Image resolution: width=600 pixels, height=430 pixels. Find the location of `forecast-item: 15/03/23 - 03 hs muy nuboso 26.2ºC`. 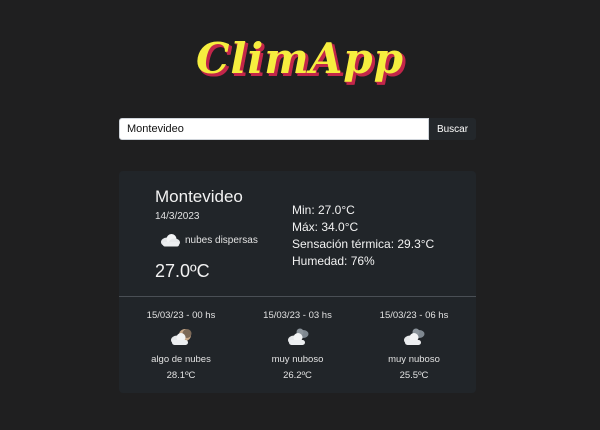

forecast-item: 15/03/23 - 03 hs muy nuboso 26.2ºC is located at coordinates (298, 345).